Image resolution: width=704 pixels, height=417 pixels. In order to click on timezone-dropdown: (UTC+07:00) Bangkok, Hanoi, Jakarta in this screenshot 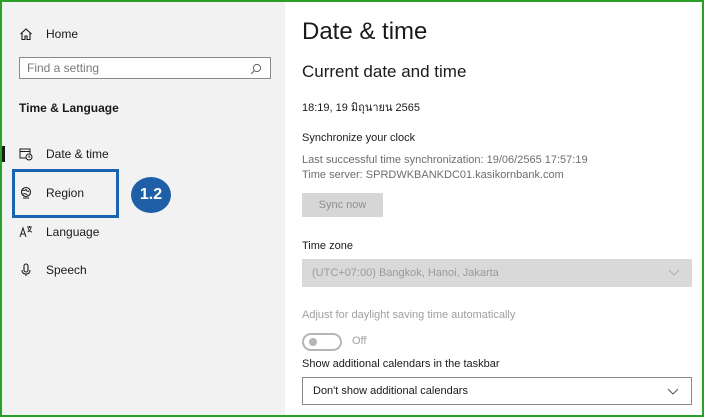, I will do `click(497, 273)`.